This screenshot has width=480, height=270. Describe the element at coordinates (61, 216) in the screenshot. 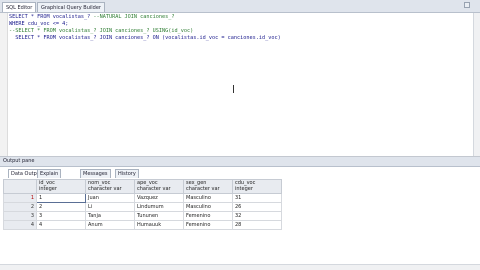

I see `table-cell: 3` at that location.